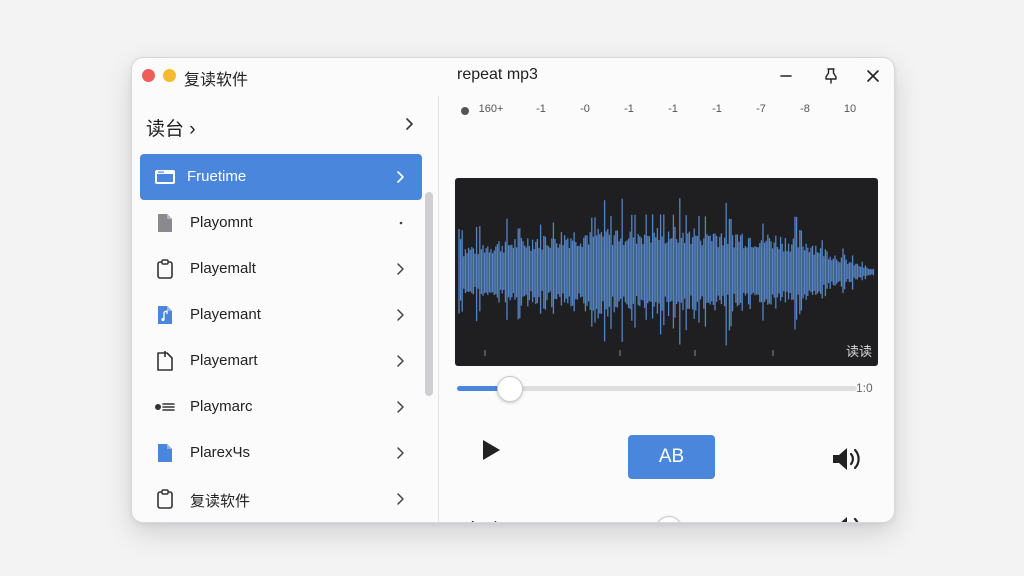 This screenshot has height=576, width=1024. Describe the element at coordinates (281, 407) in the screenshot. I see `sidebar-item-playmarc: Playmarc` at that location.